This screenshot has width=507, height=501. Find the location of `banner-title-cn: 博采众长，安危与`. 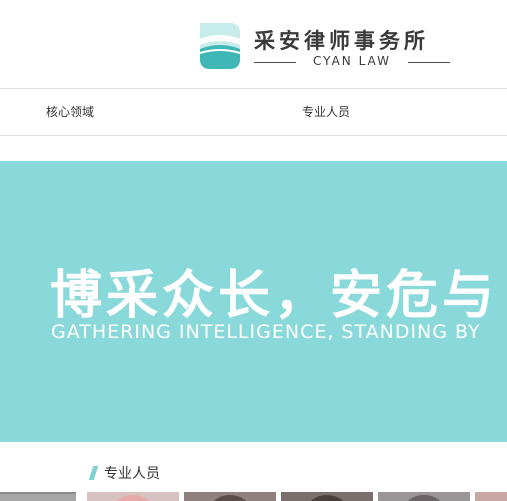

banner-title-cn: 博采众长，安危与 is located at coordinates (274, 296).